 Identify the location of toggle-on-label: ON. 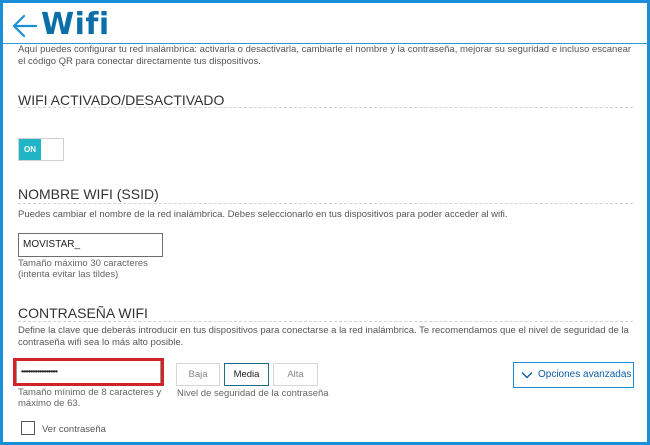
(30, 149).